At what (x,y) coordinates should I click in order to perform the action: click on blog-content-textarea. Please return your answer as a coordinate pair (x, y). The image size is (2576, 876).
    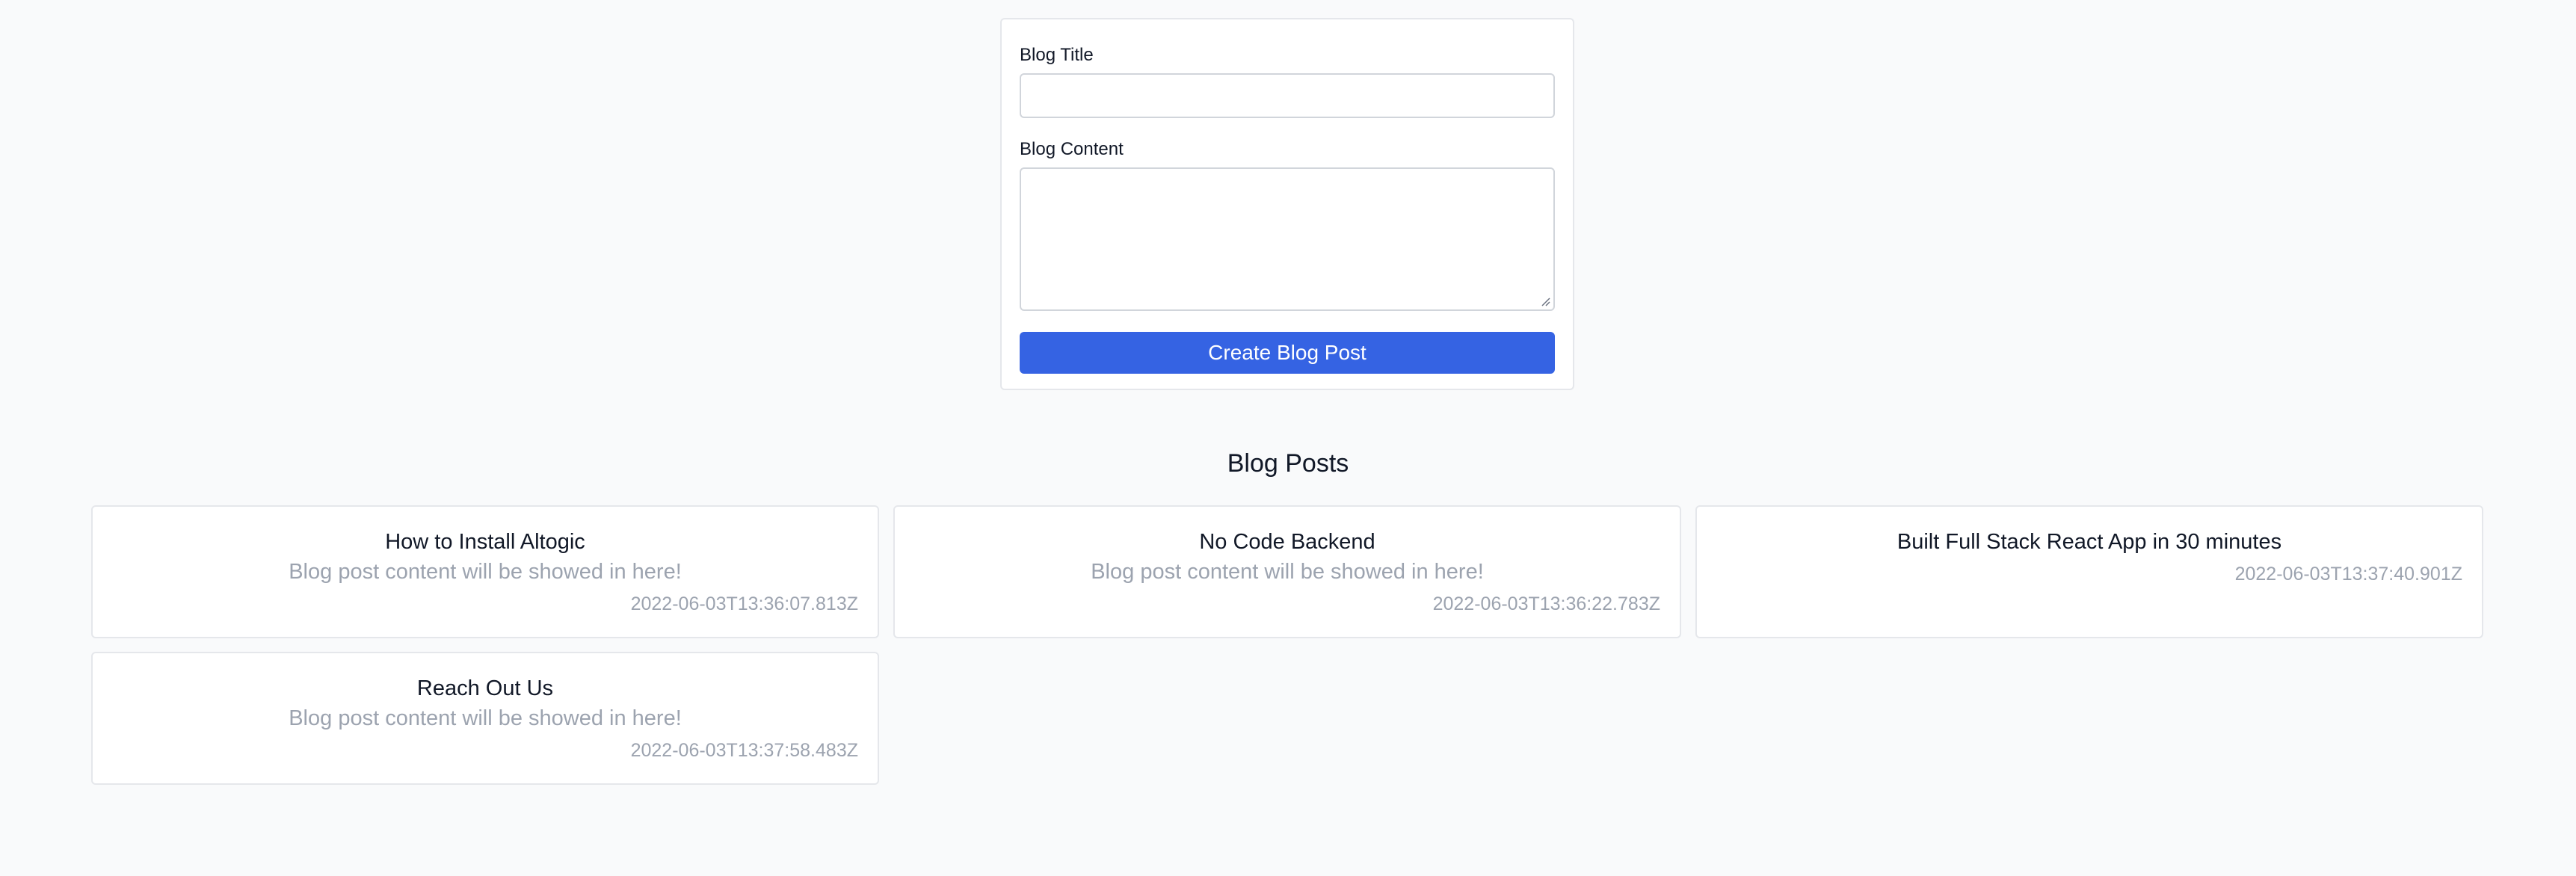
    Looking at the image, I should click on (1287, 239).